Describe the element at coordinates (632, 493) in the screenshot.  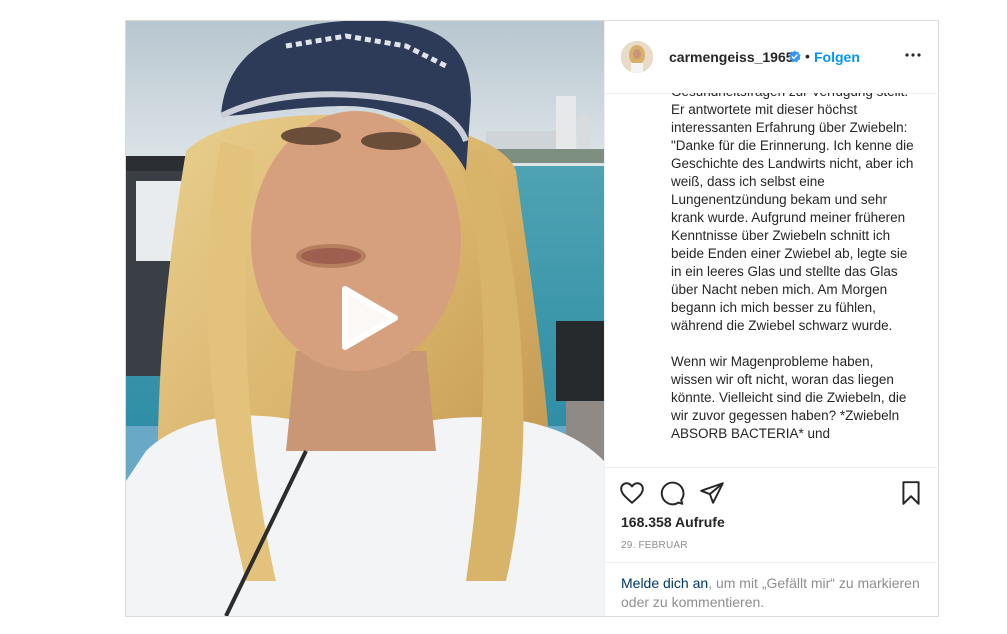
I see `heart-icon` at that location.